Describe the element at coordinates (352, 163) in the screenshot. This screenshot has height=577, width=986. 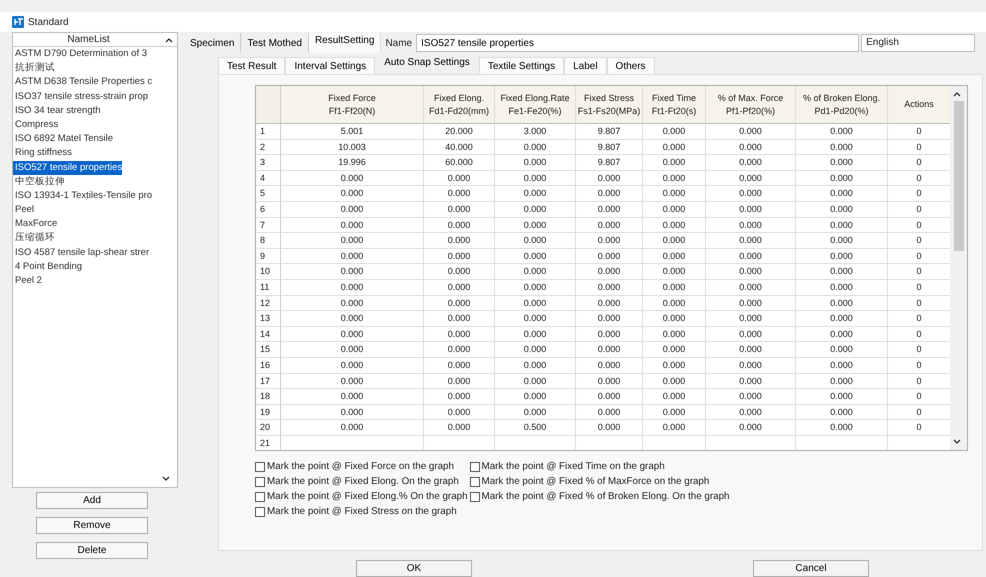
I see `table-cell: 19.996` at that location.